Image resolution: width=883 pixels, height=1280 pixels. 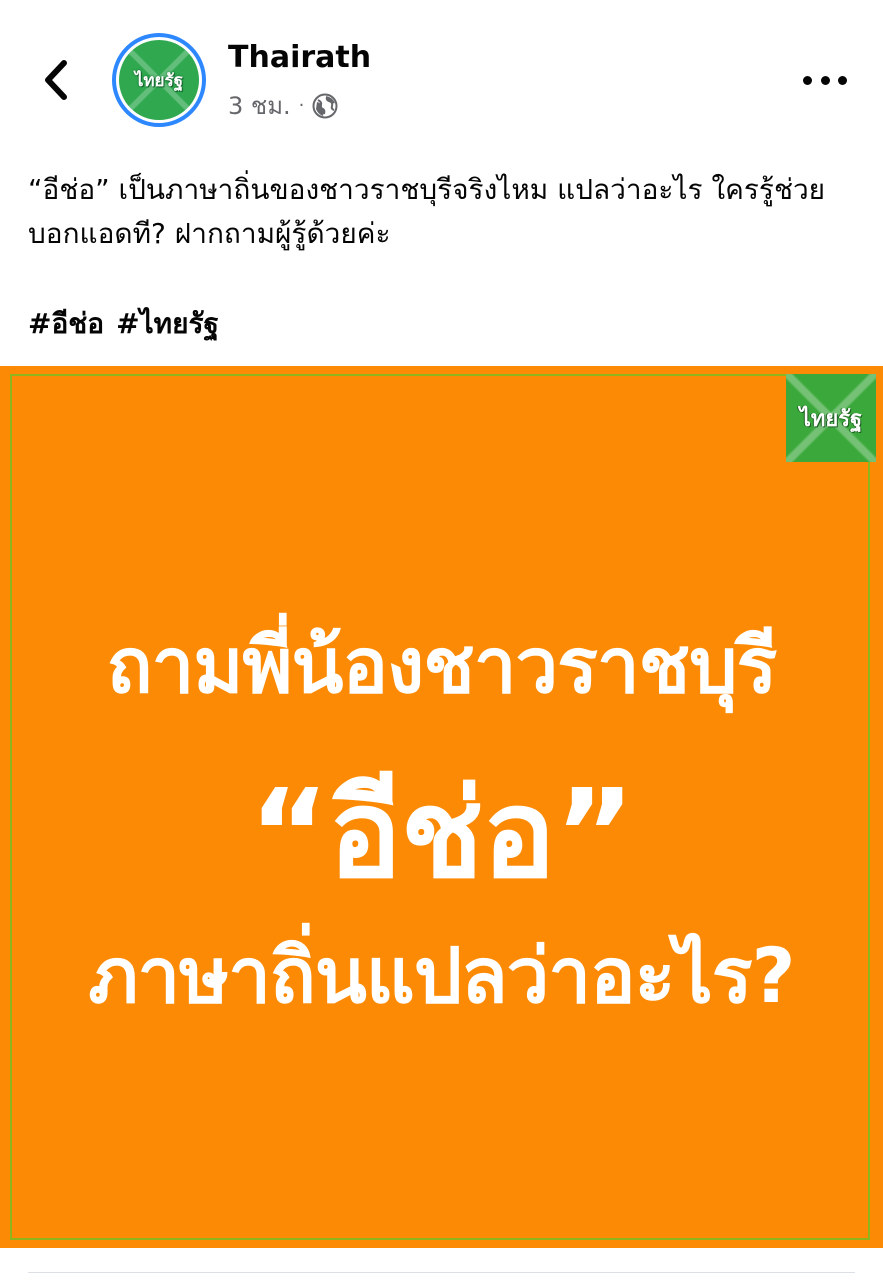 I want to click on avatar-logo-text: ไทยรัฐ, so click(x=159, y=80).